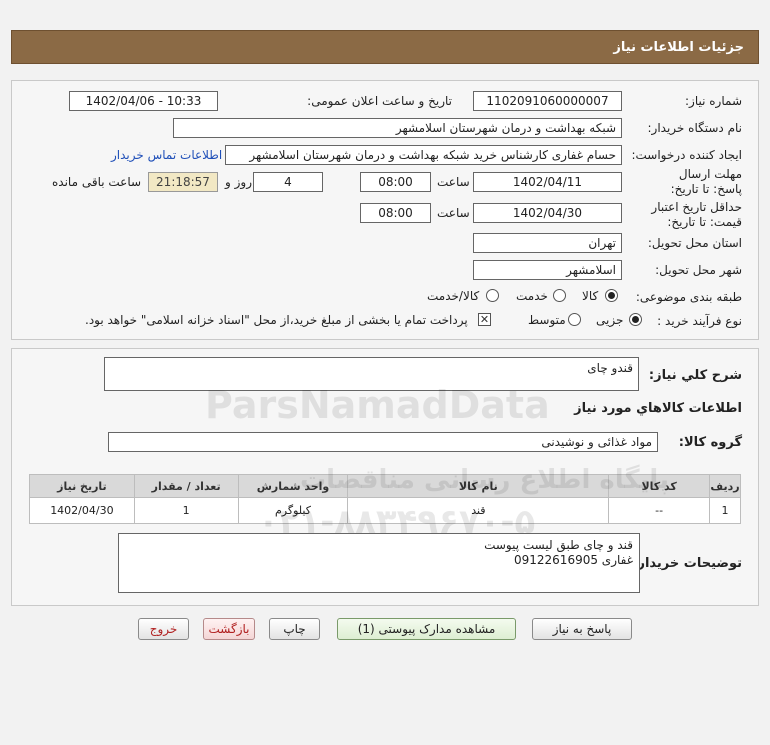 This screenshot has width=770, height=745. I want to click on buyer-org-field: شبکه بهداشت و درمان شهرستان اسلامشهر, so click(397, 128).